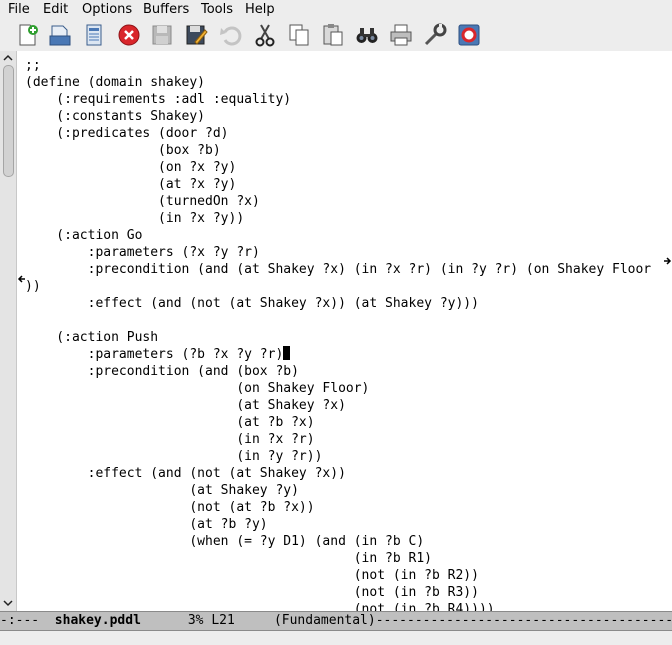  Describe the element at coordinates (197, 388) in the screenshot. I see `code-line-text: (on Shakey Floor)` at that location.